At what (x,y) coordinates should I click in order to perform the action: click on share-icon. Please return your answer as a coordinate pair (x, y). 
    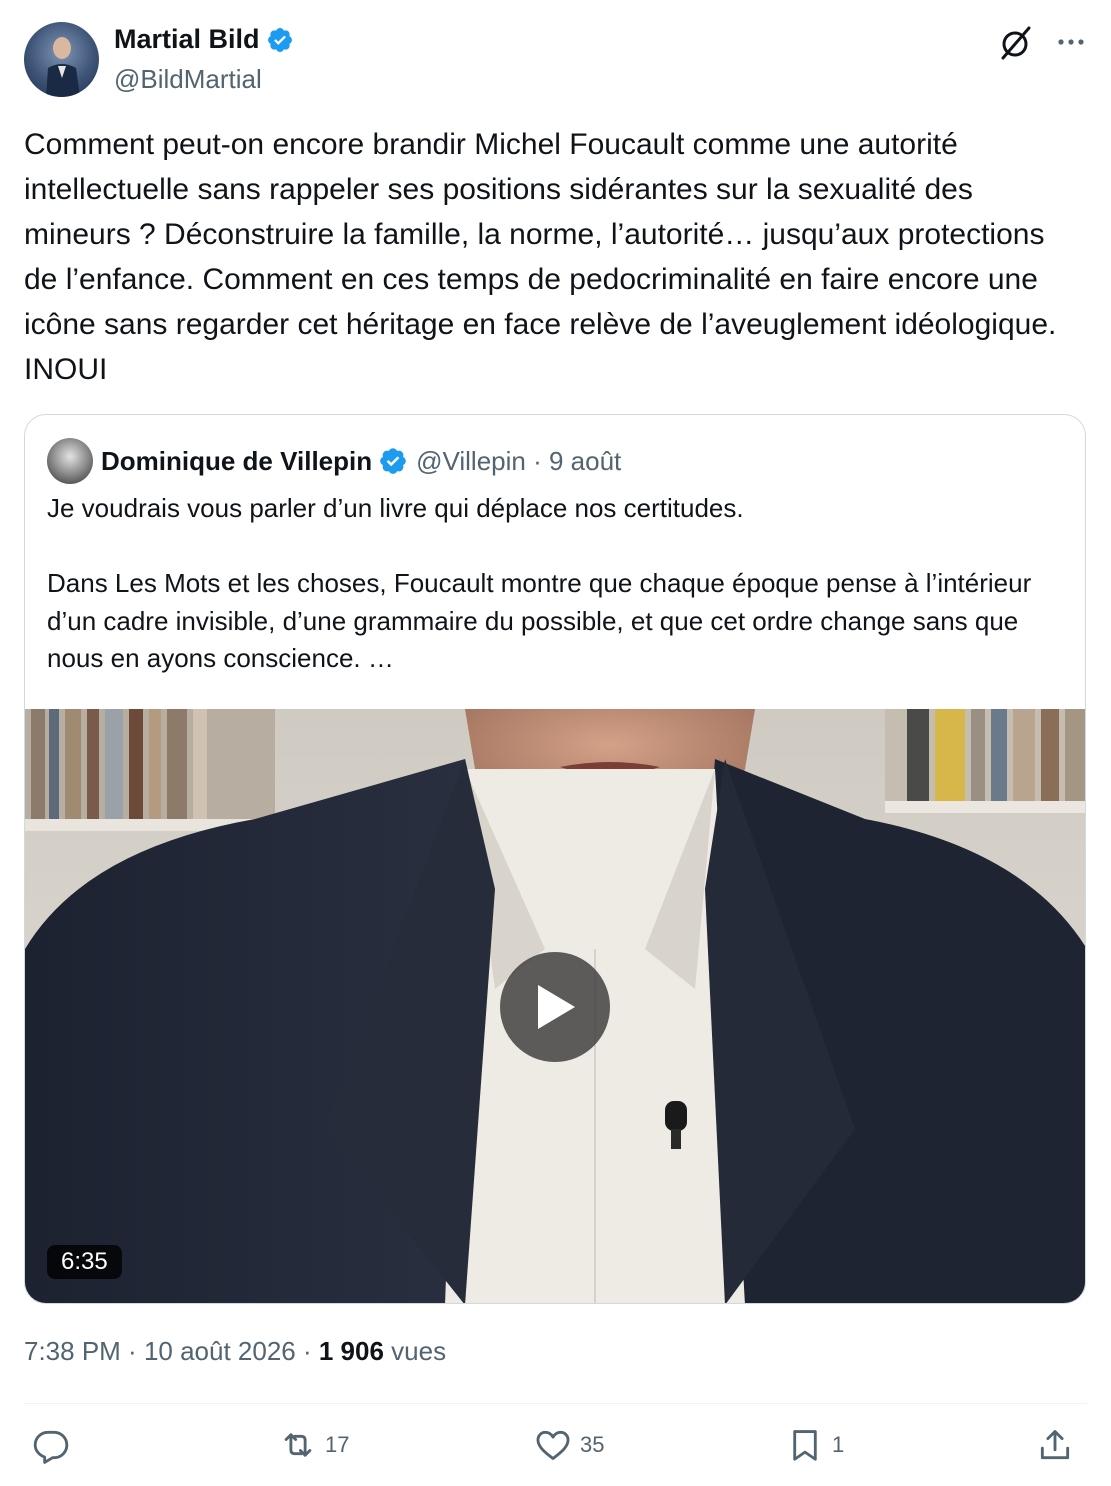
    Looking at the image, I should click on (1055, 1445).